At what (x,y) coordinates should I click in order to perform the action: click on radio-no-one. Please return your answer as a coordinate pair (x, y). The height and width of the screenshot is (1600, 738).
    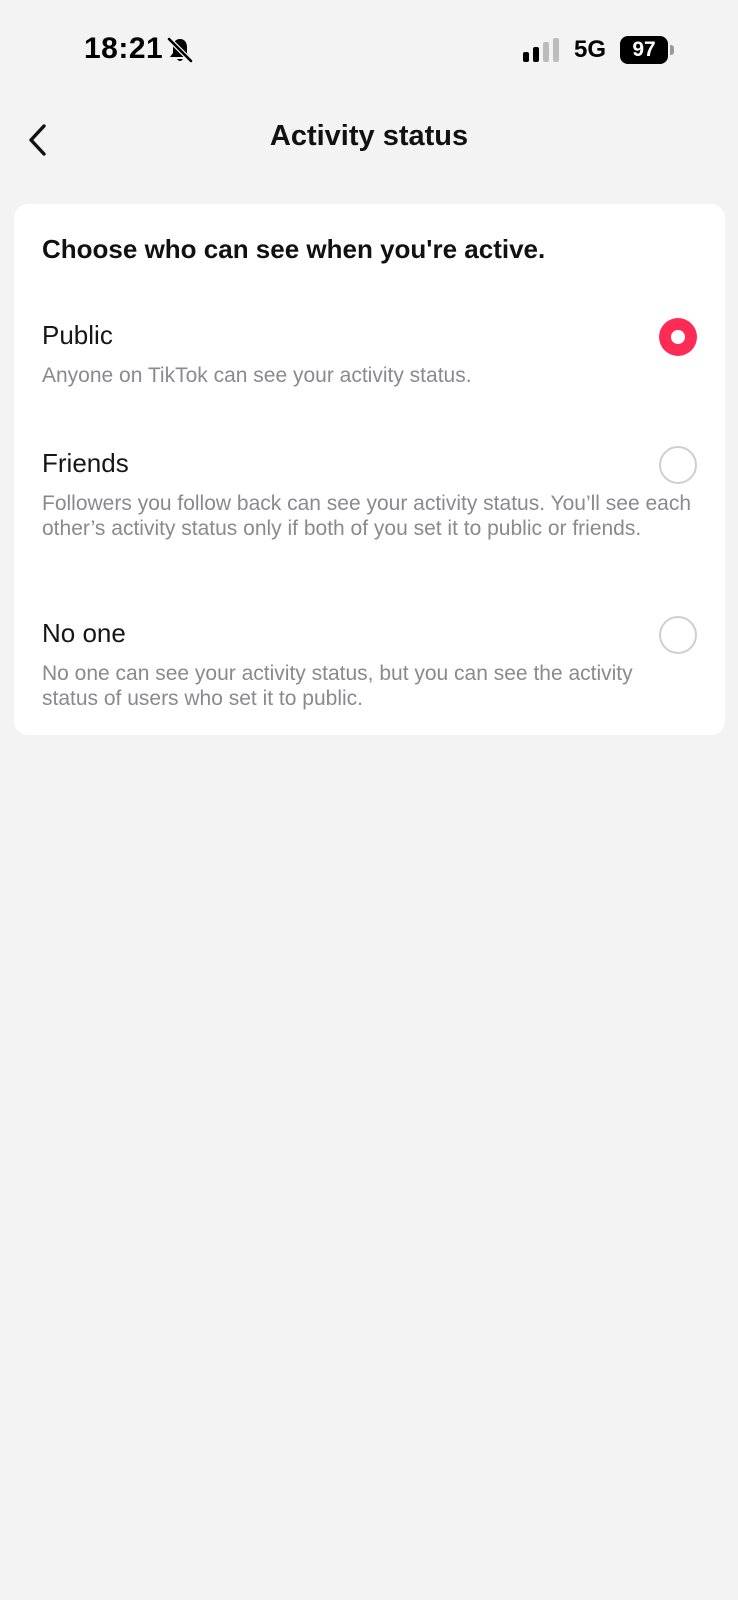
    Looking at the image, I should click on (678, 635).